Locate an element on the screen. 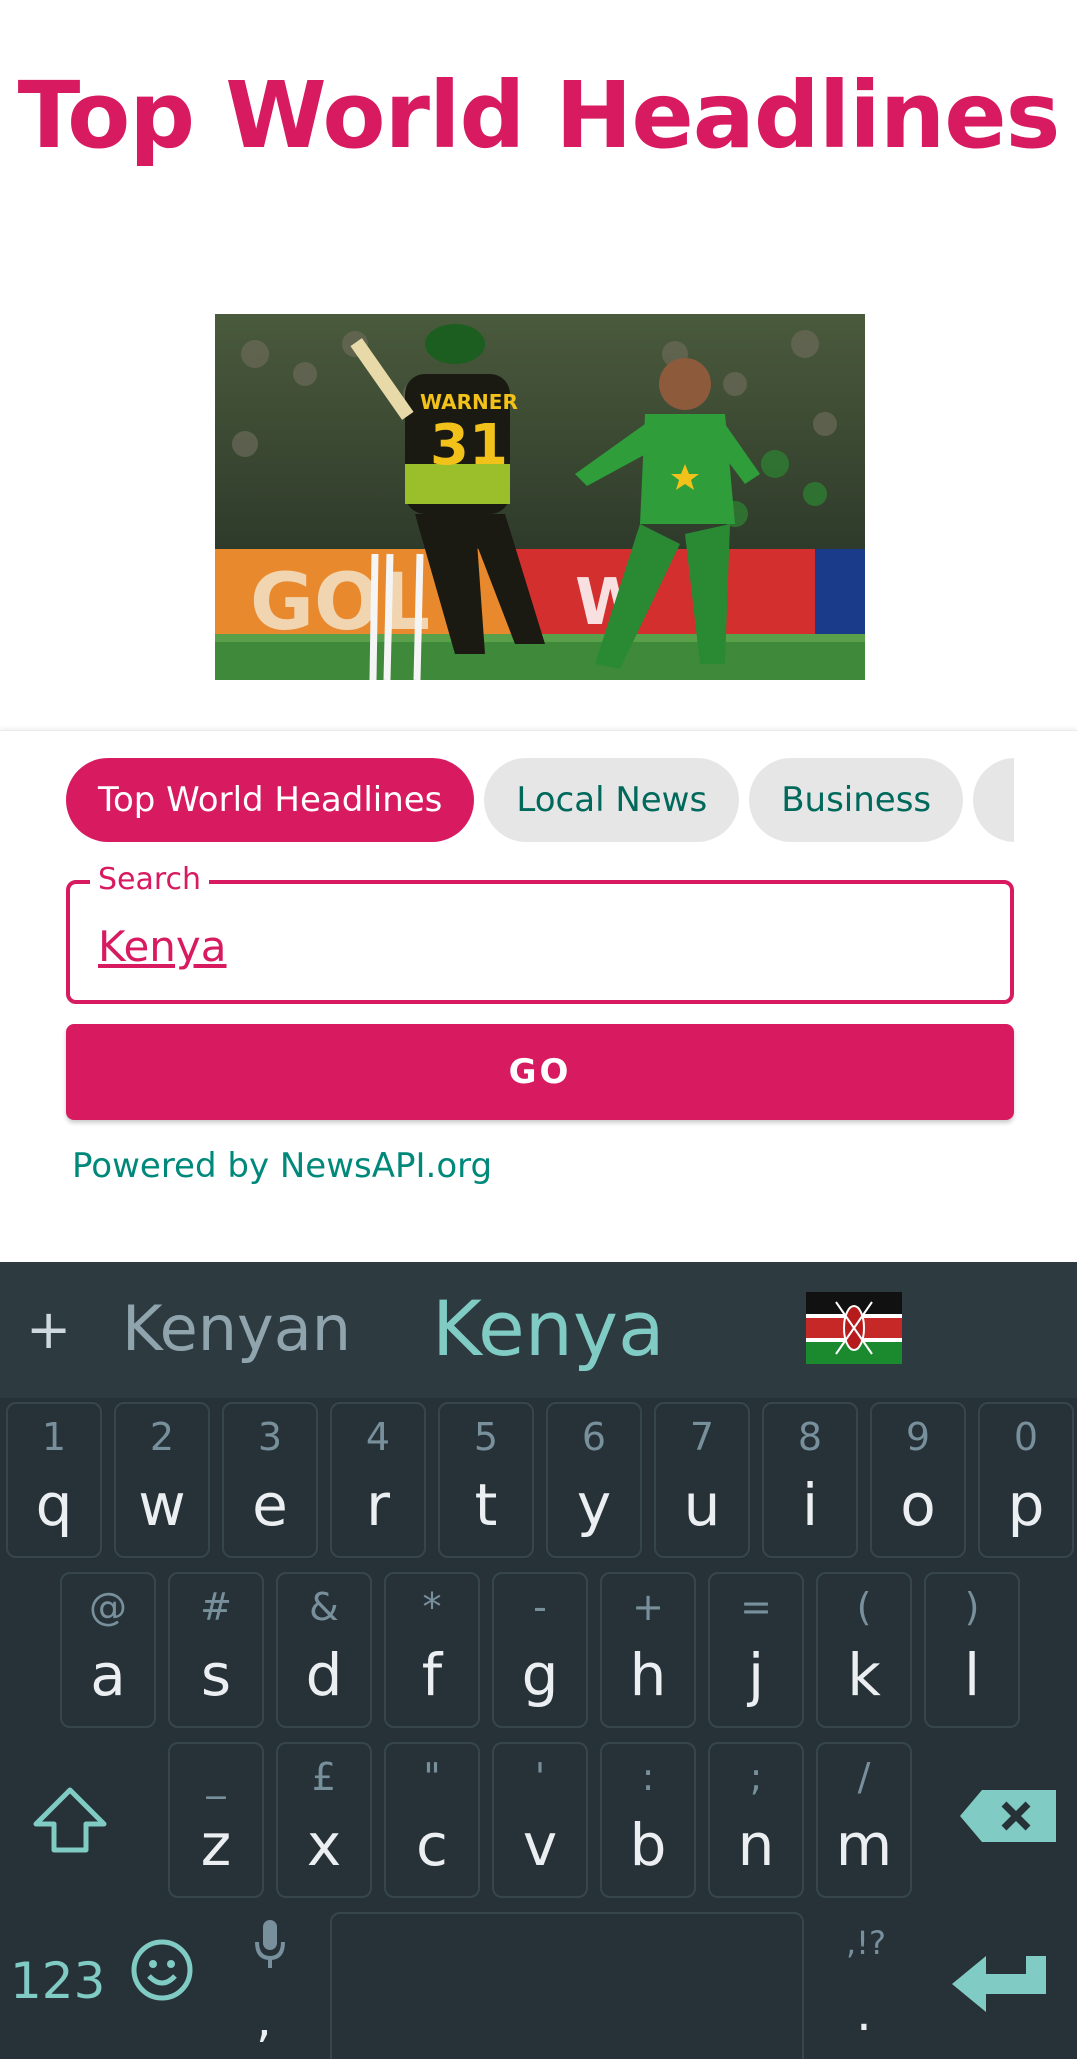 This screenshot has width=1077, height=2059. search-label: Search is located at coordinates (150, 880).